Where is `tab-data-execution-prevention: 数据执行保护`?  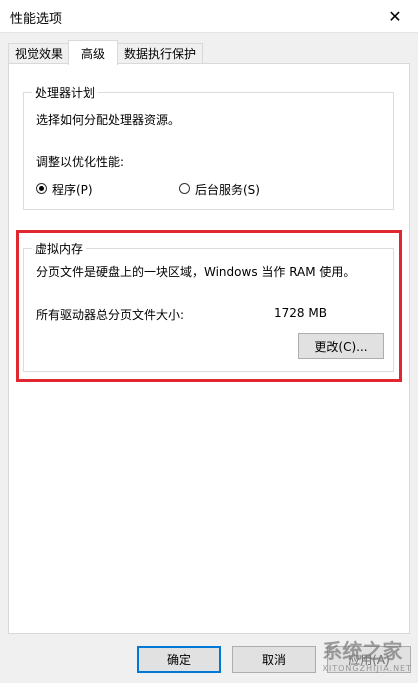 tab-data-execution-prevention: 数据执行保护 is located at coordinates (160, 53).